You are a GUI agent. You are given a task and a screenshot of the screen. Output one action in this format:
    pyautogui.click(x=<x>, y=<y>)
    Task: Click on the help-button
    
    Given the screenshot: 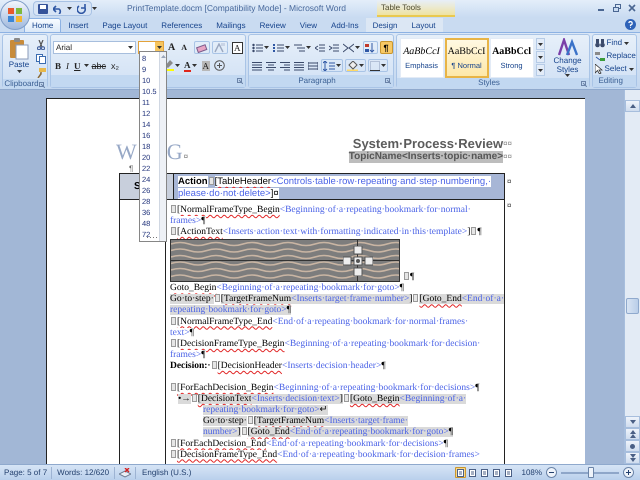 What is the action you would take?
    pyautogui.click(x=630, y=24)
    